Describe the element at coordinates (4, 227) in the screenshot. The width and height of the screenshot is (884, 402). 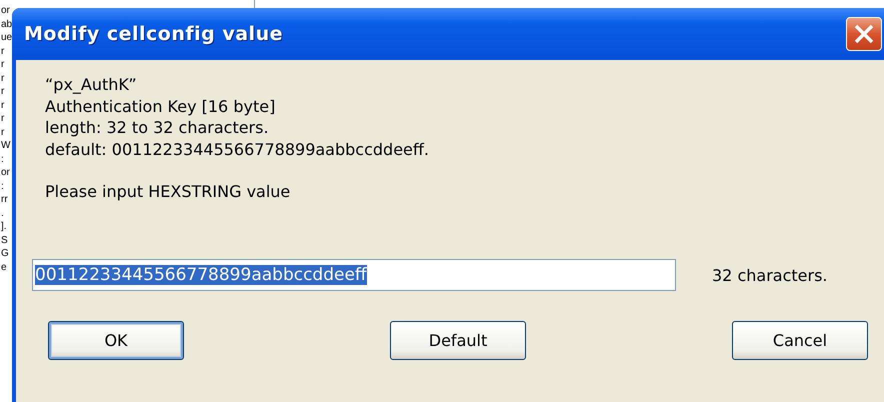
I see `background-text: ].` at that location.